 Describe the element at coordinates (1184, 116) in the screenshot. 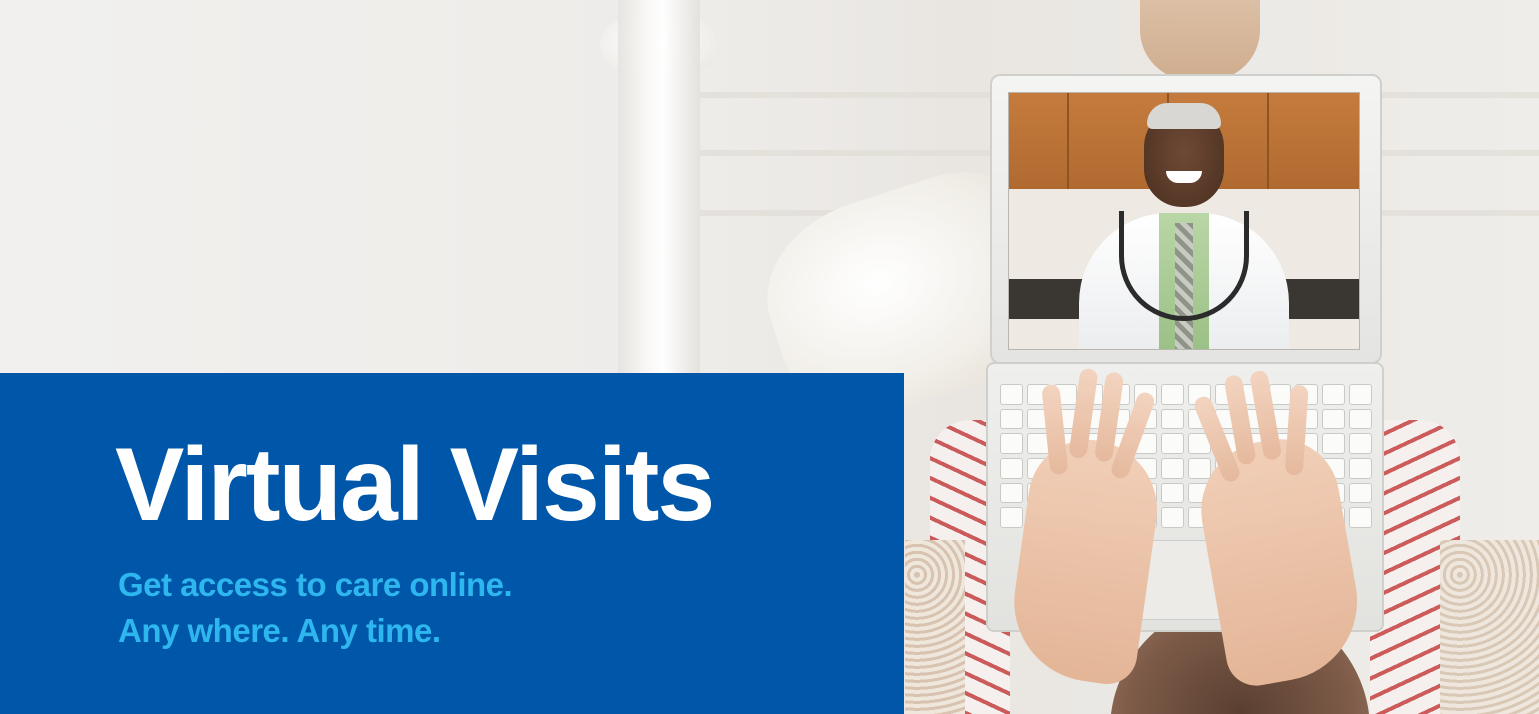

I see `doctor-hair` at that location.